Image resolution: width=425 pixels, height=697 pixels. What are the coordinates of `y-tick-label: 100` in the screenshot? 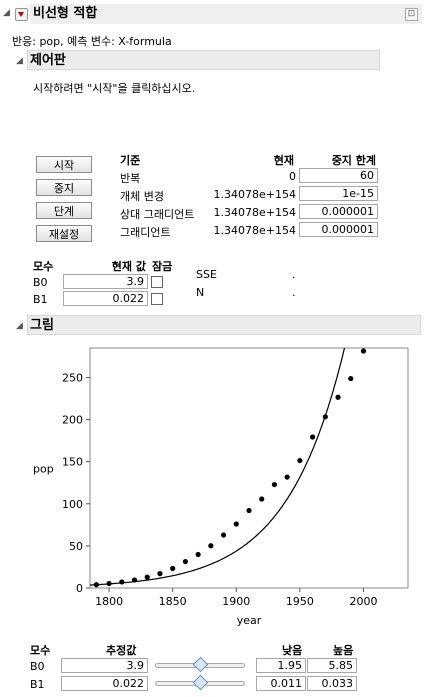 It's located at (72, 504).